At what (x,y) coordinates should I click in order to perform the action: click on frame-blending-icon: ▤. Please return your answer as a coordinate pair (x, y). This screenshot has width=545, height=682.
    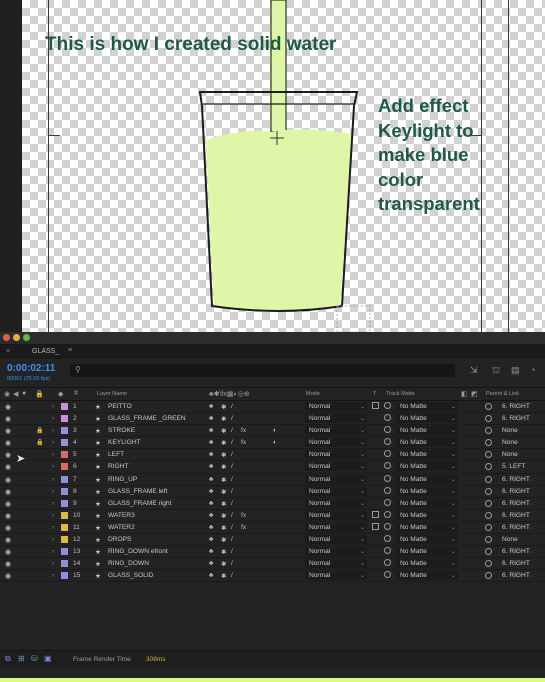
    Looking at the image, I should click on (515, 370).